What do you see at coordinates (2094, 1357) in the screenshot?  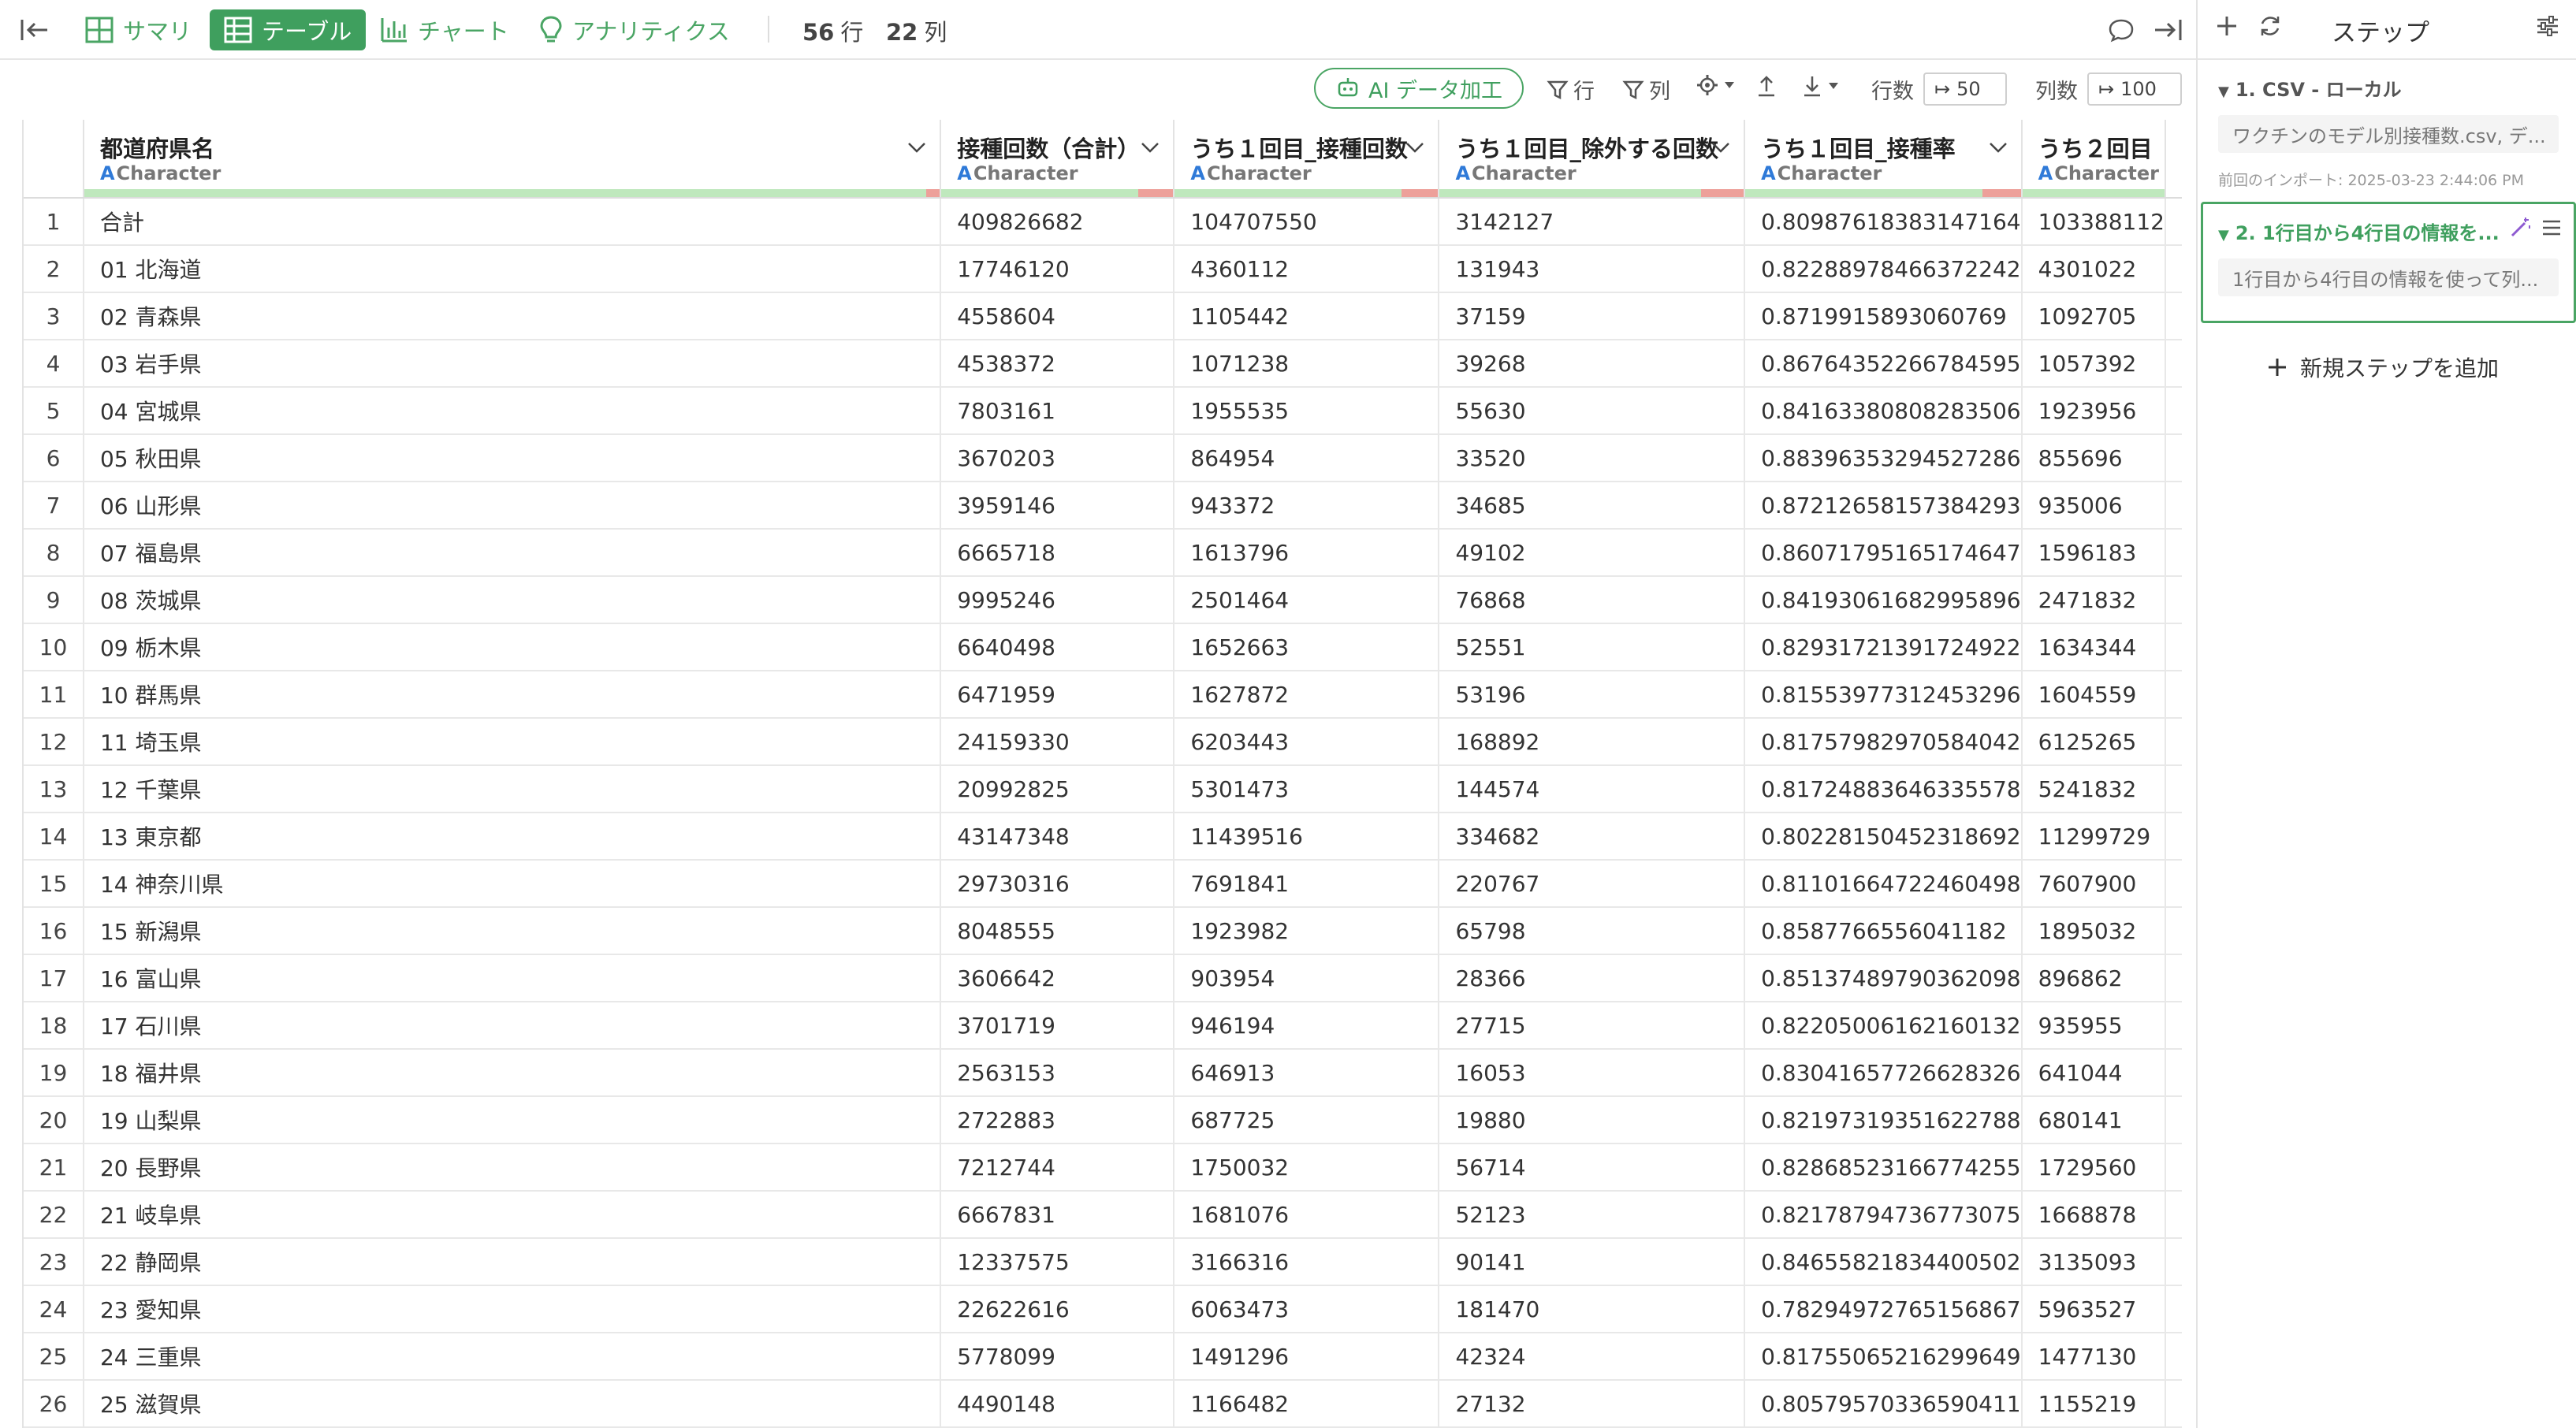 I see `table-cell: 1477130` at bounding box center [2094, 1357].